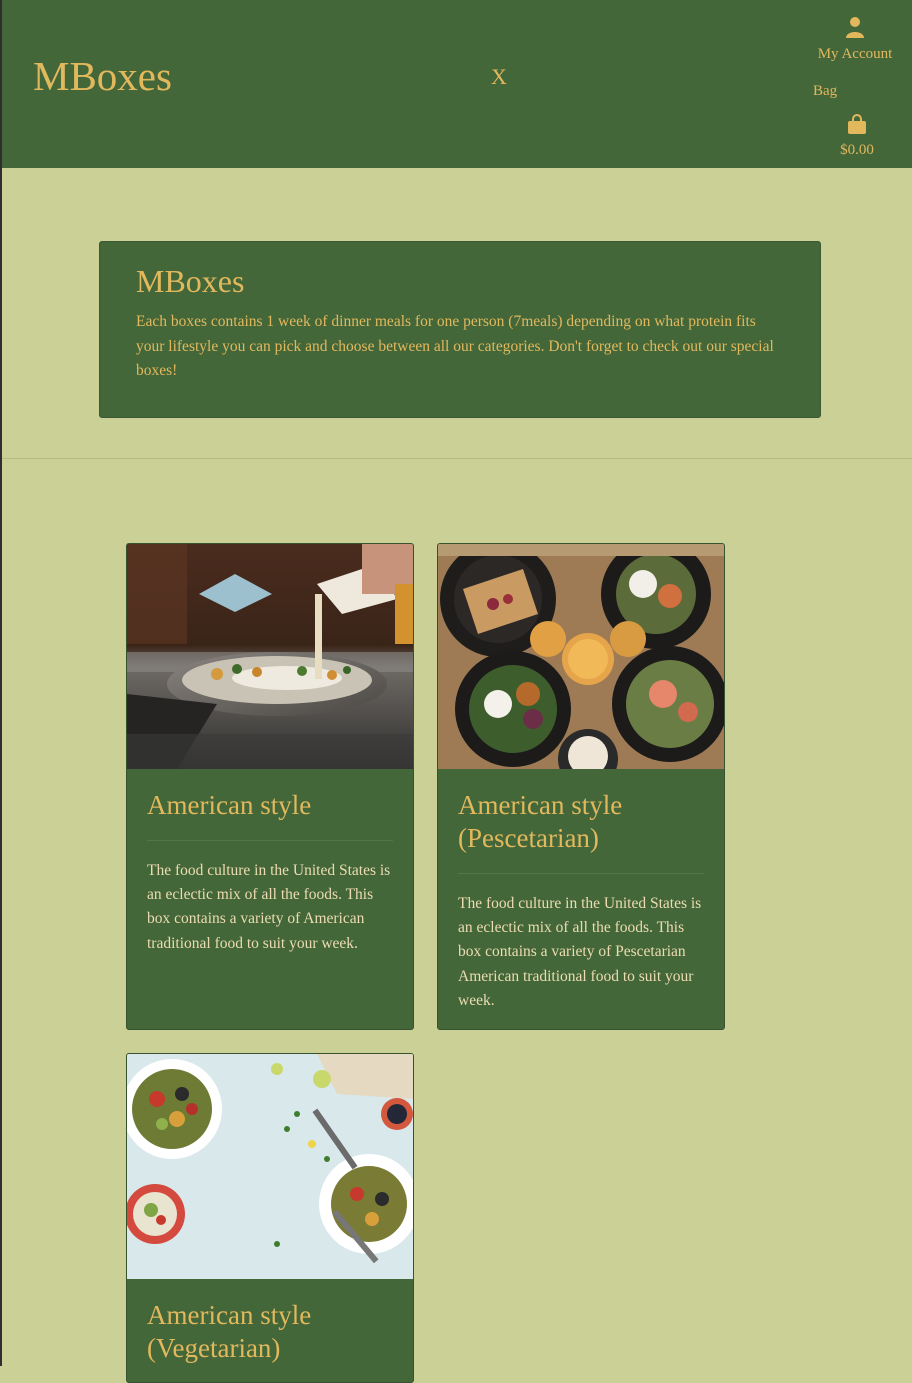 The width and height of the screenshot is (912, 1383). I want to click on product-card: American style (Vegetarian), so click(270, 1218).